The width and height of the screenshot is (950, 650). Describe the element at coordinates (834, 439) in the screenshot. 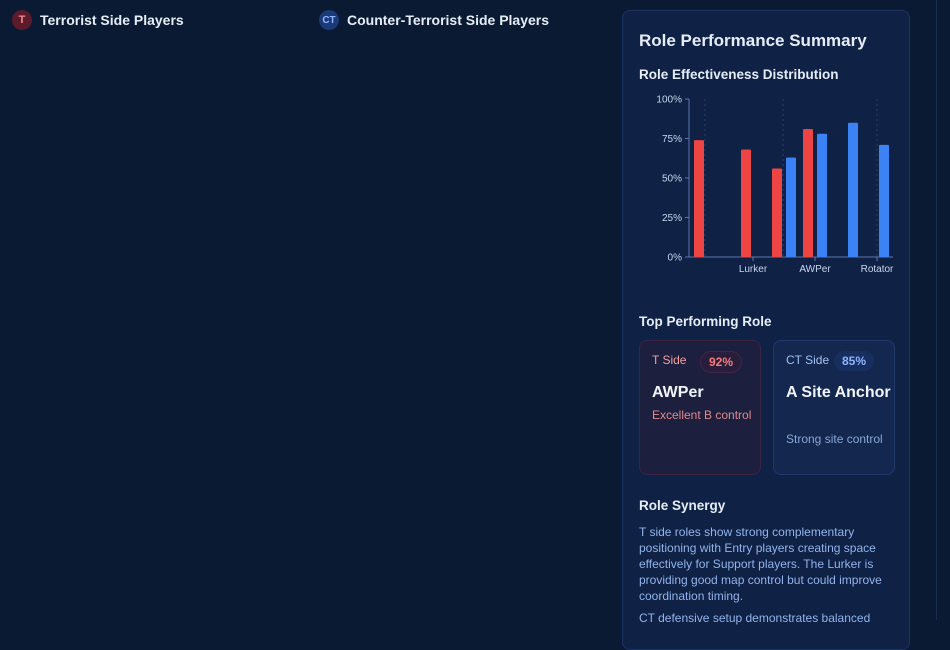

I see `ct-card-description: Strong site control` at that location.